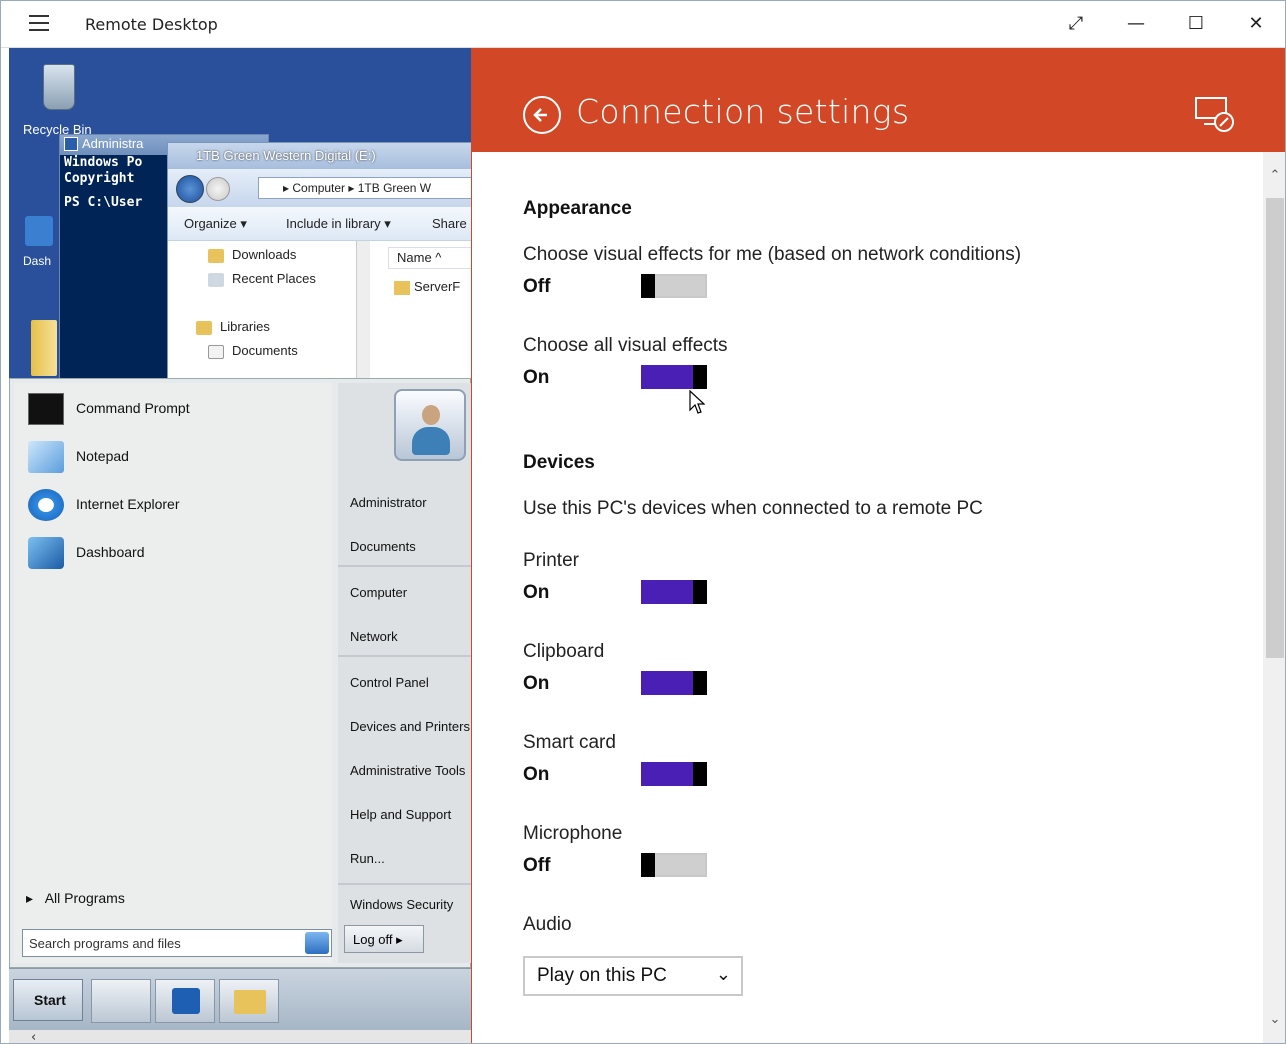  I want to click on explorer-scrollbar, so click(363, 312).